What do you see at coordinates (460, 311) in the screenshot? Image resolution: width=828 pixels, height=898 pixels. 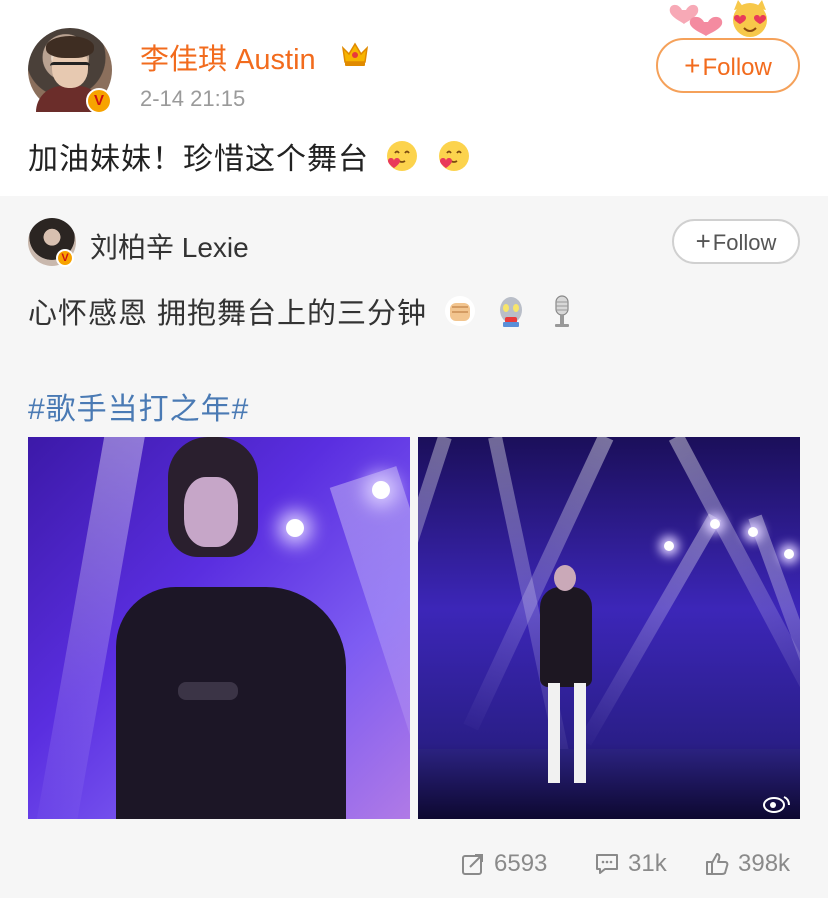 I see `fist-emoji-icon` at bounding box center [460, 311].